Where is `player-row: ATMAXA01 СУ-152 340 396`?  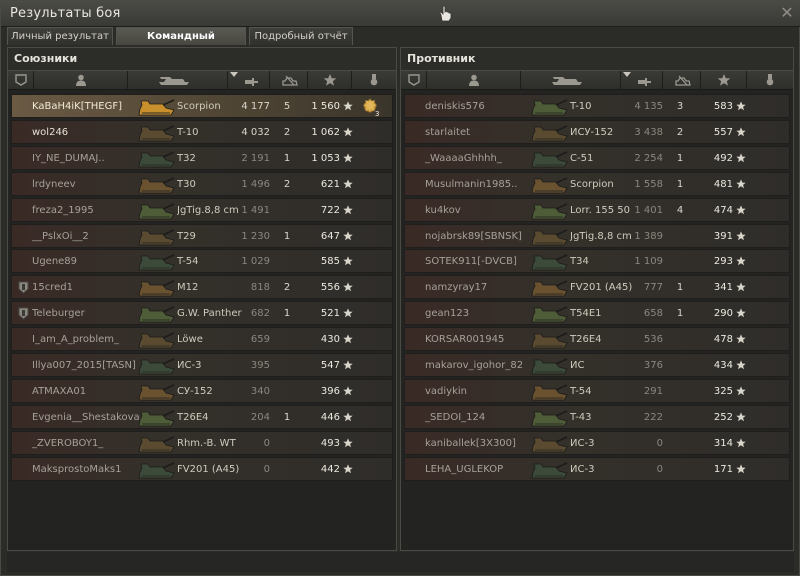
player-row: ATMAXA01 СУ-152 340 396 is located at coordinates (202, 391).